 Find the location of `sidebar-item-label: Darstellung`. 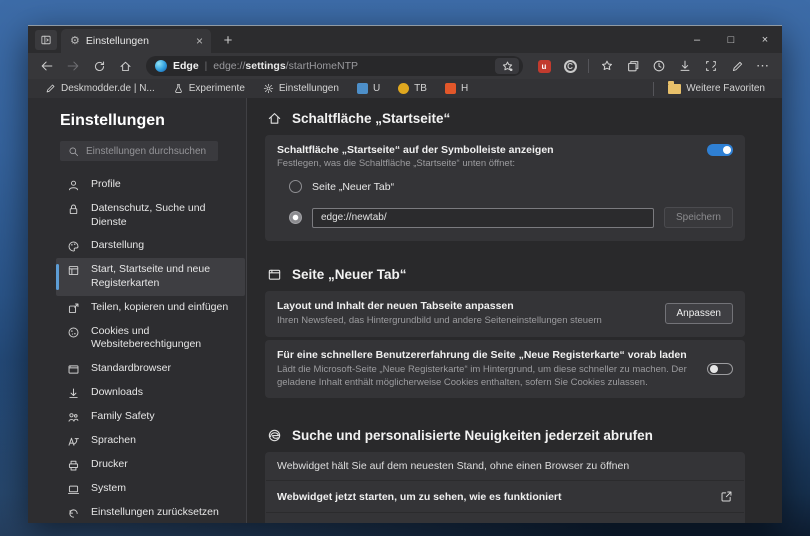

sidebar-item-label: Darstellung is located at coordinates (118, 245).